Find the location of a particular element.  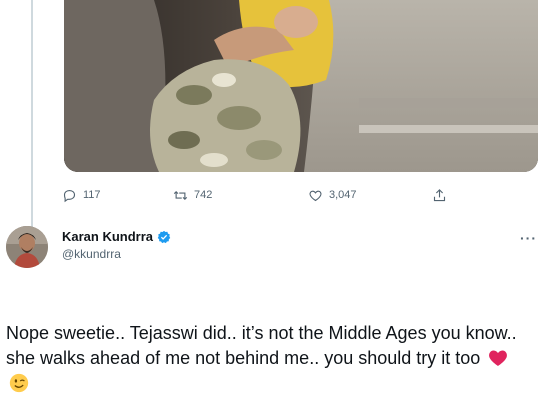

author-name: Karan Kundrra is located at coordinates (108, 236).